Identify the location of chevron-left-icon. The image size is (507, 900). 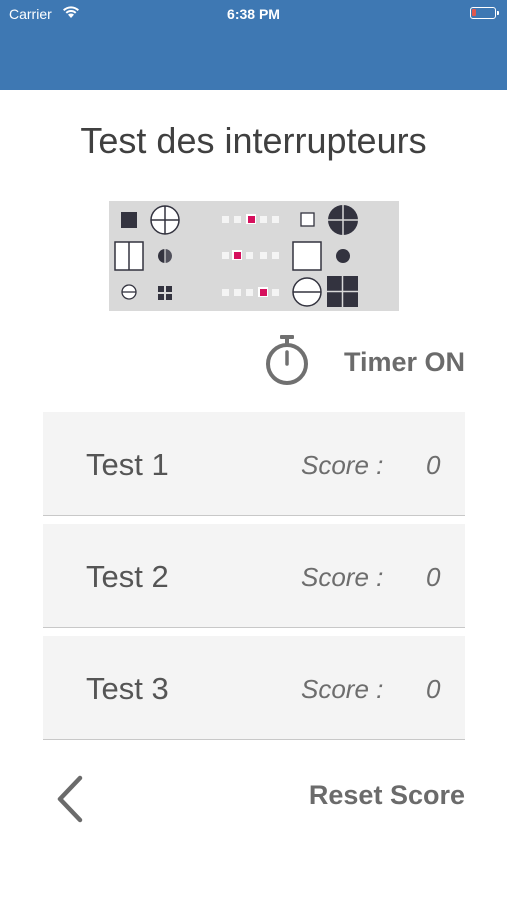
(70, 801).